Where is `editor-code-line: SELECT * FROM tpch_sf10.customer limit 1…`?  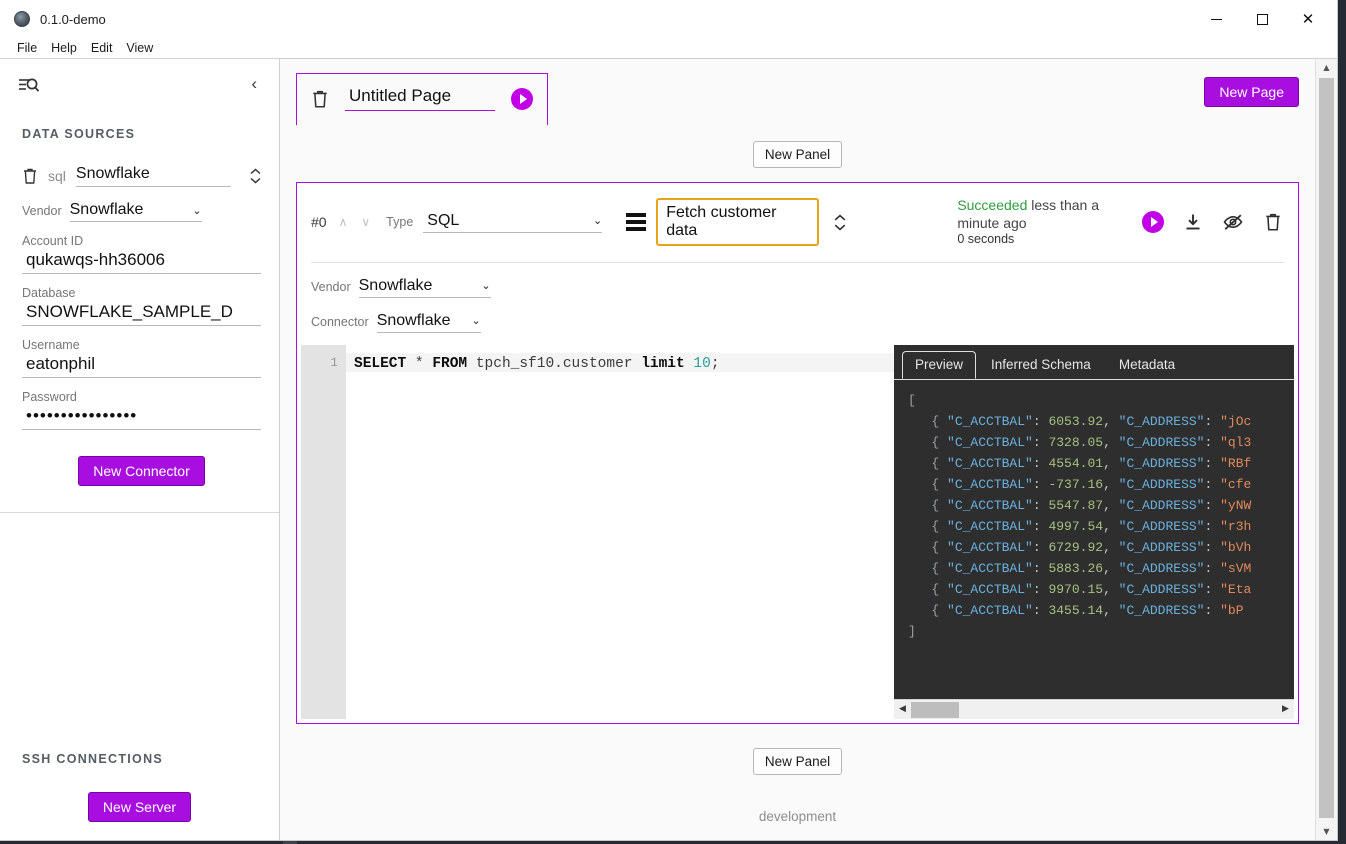 editor-code-line: SELECT * FROM tpch_sf10.customer limit 1… is located at coordinates (537, 363).